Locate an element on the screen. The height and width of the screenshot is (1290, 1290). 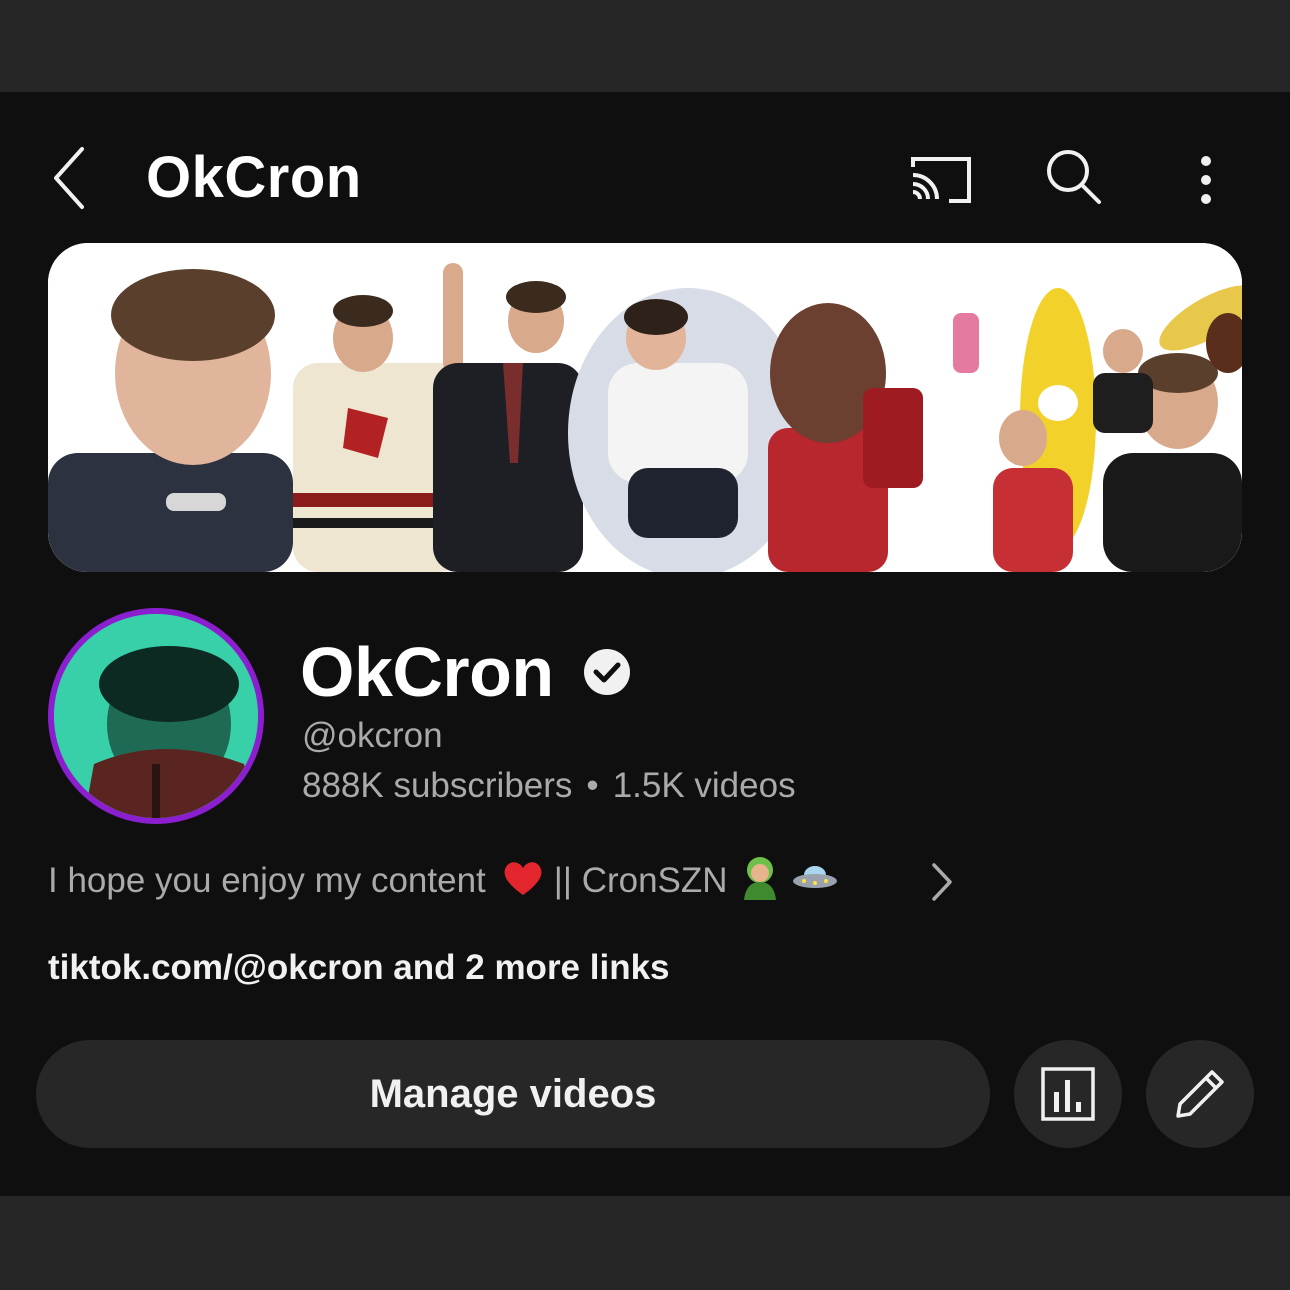
page-title: OkCron is located at coordinates (254, 177).